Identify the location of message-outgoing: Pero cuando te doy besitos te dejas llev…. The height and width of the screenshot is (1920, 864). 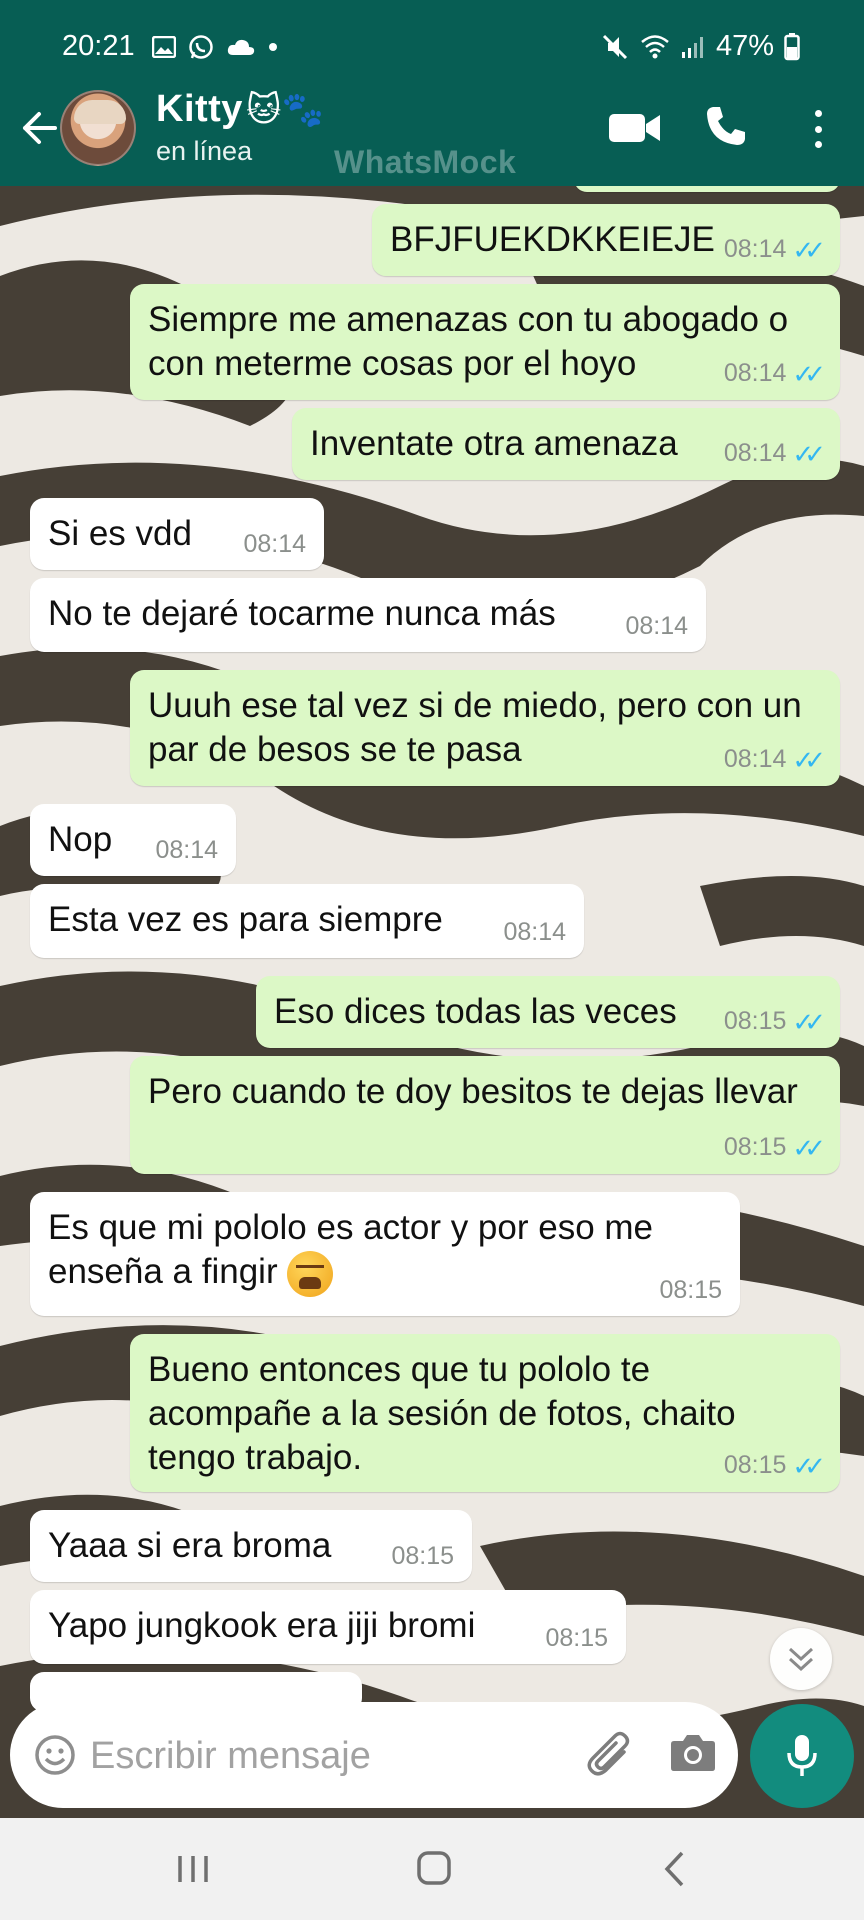
(485, 1115).